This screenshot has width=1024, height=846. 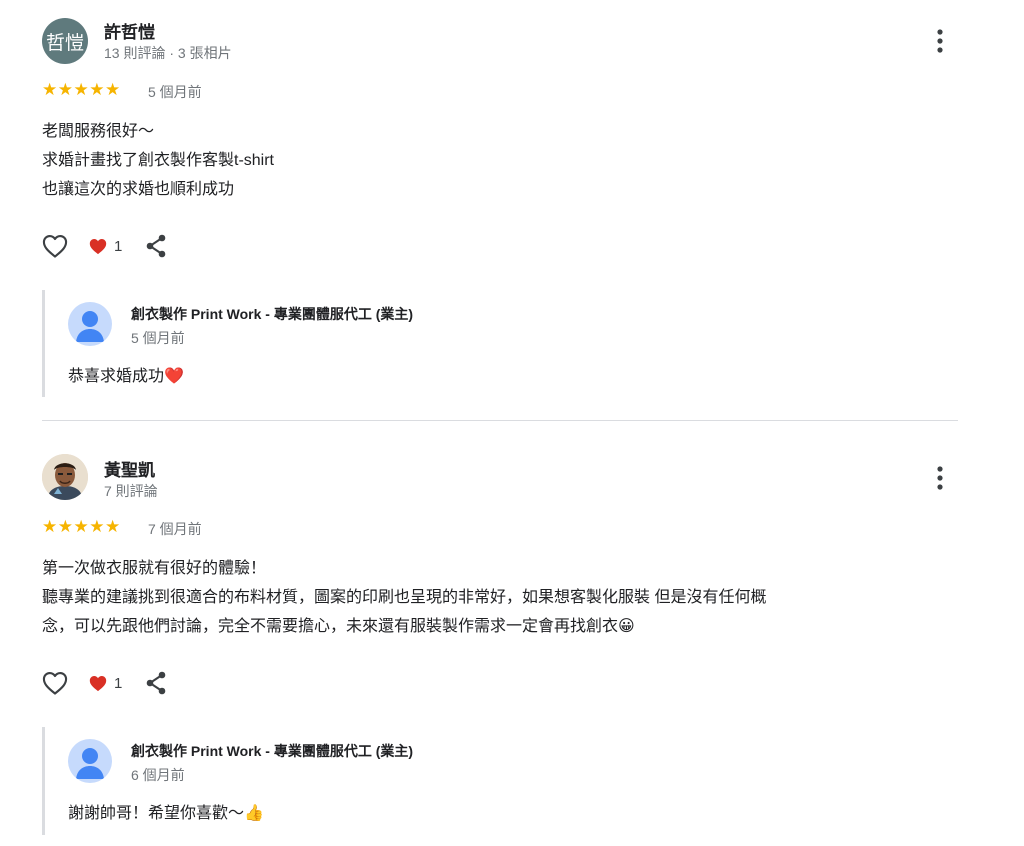 I want to click on reviewer-name: 許哲愷, so click(x=129, y=30).